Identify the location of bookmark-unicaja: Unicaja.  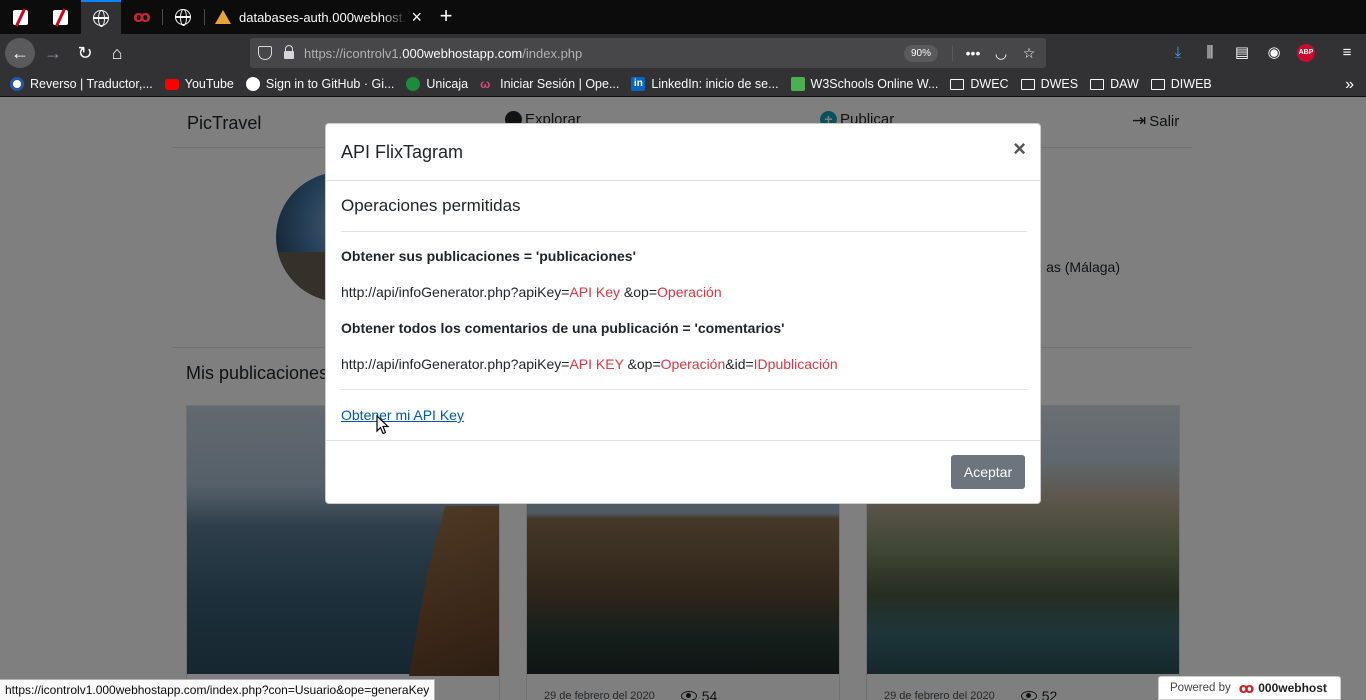
(437, 84).